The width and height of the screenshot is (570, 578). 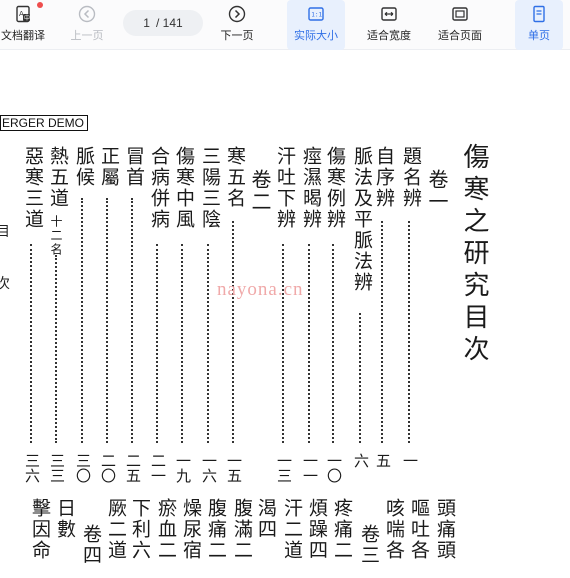 What do you see at coordinates (23, 35) in the screenshot?
I see `translate-label: 文档翻译` at bounding box center [23, 35].